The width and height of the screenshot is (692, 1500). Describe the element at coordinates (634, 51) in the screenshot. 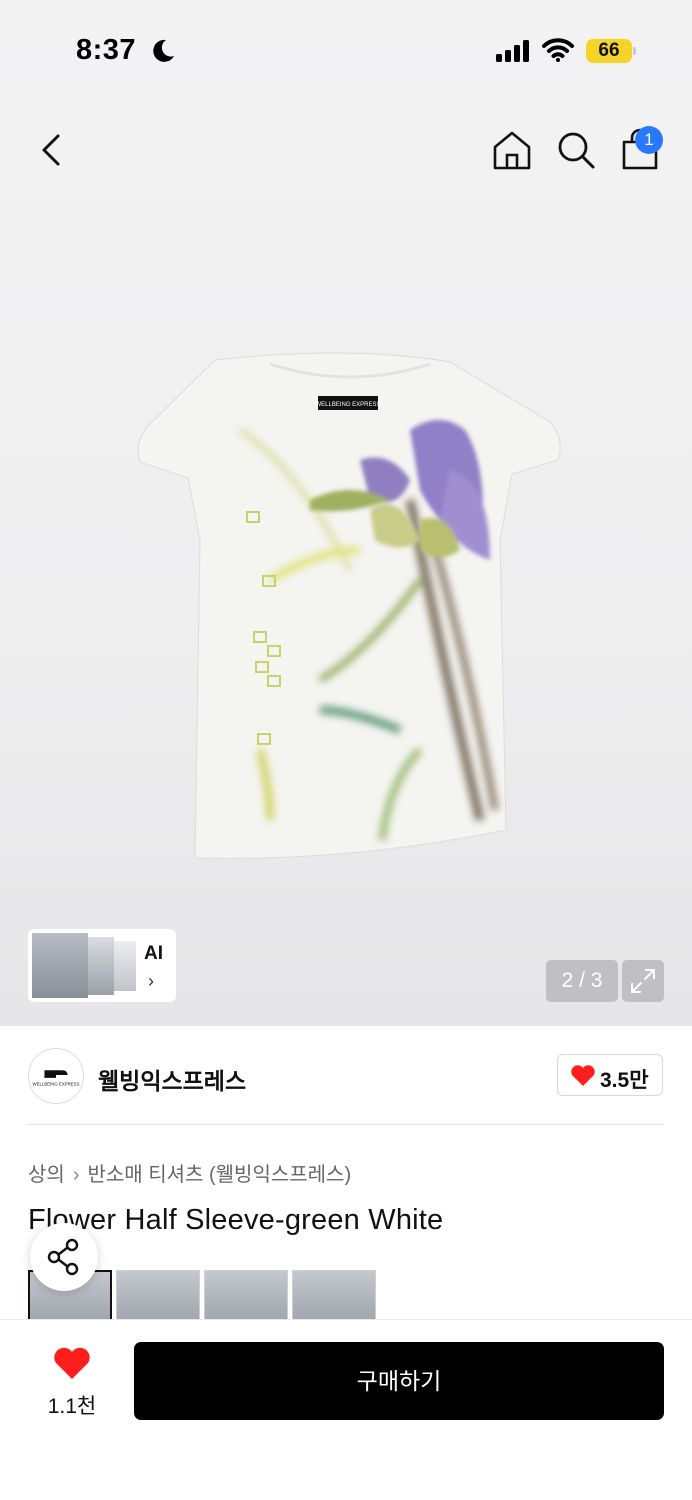

I see `battery-cap` at that location.